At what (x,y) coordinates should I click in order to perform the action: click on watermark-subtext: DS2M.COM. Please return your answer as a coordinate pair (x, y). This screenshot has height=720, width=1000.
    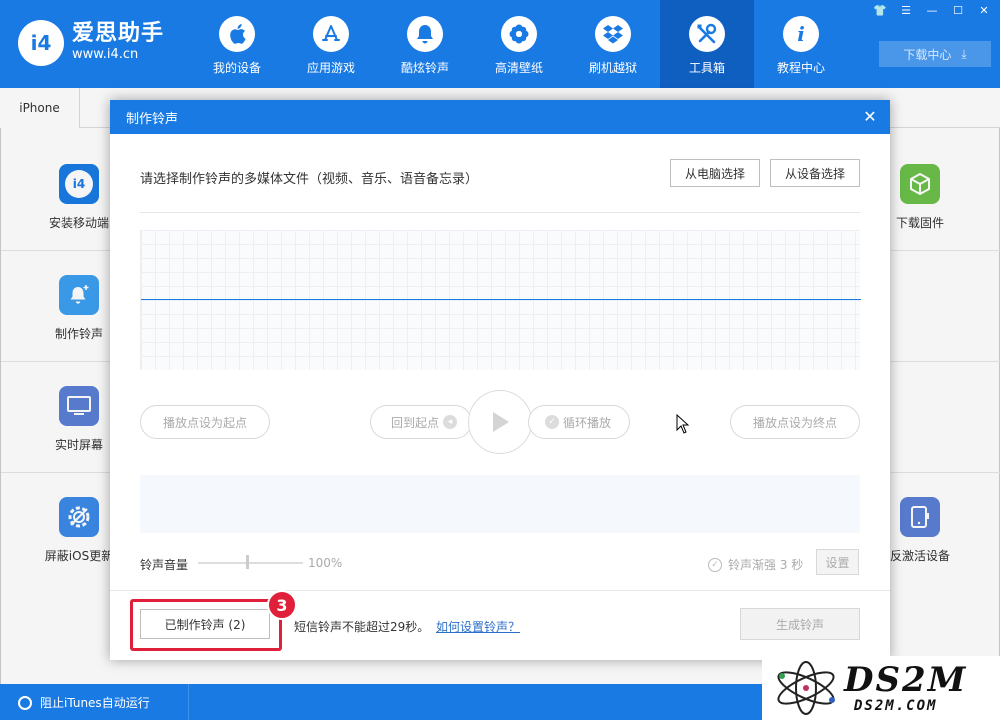
    Looking at the image, I should click on (896, 706).